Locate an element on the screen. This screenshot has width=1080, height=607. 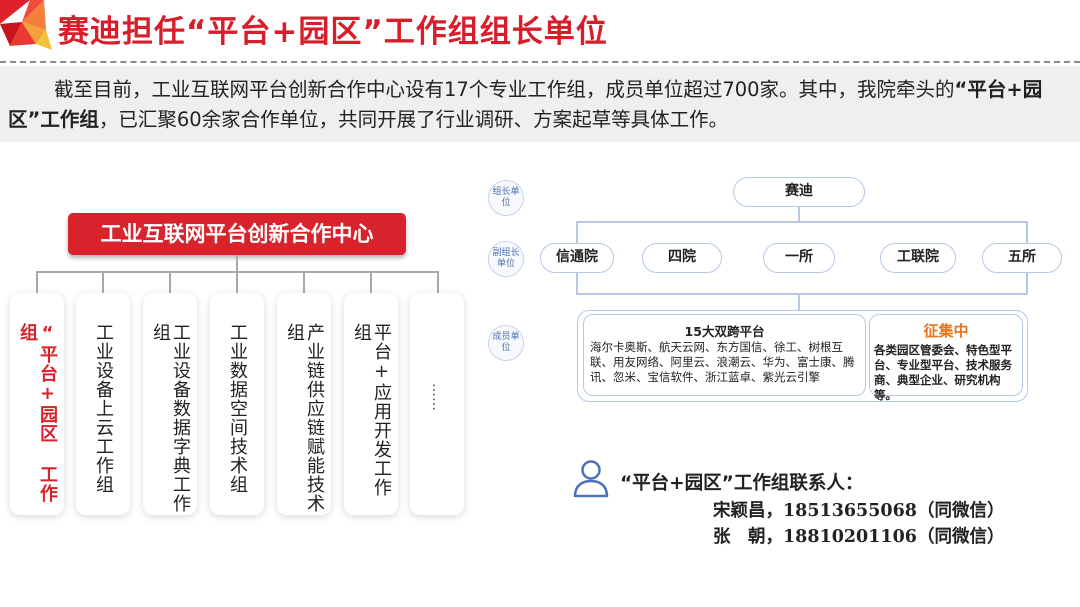
tier-member: 成员单位 is located at coordinates (506, 343).